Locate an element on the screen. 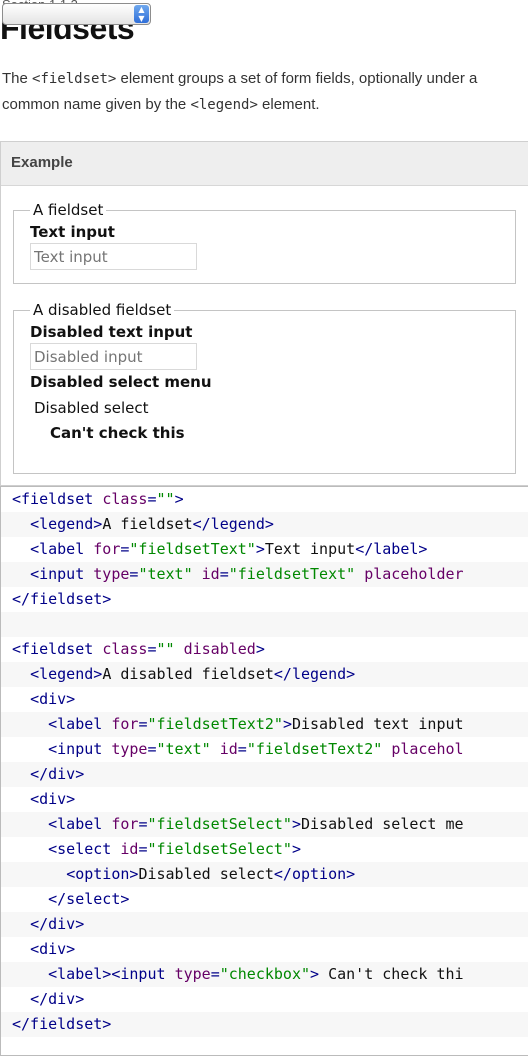 The height and width of the screenshot is (1057, 528). text-input-label: Text input is located at coordinates (72, 232).